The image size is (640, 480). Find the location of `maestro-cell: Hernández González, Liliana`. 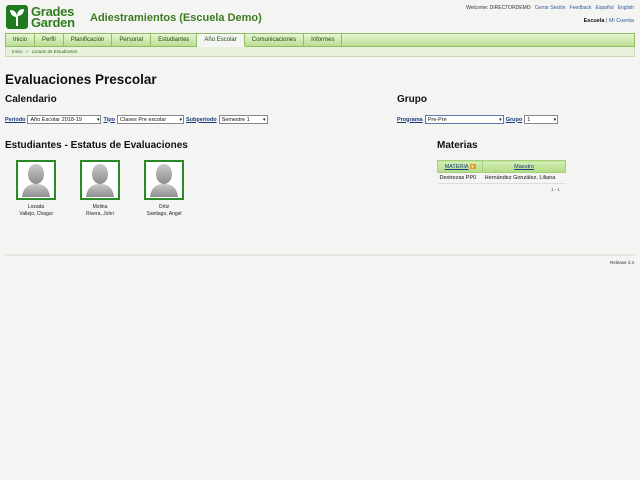

maestro-cell: Hernández González, Liliana is located at coordinates (524, 178).